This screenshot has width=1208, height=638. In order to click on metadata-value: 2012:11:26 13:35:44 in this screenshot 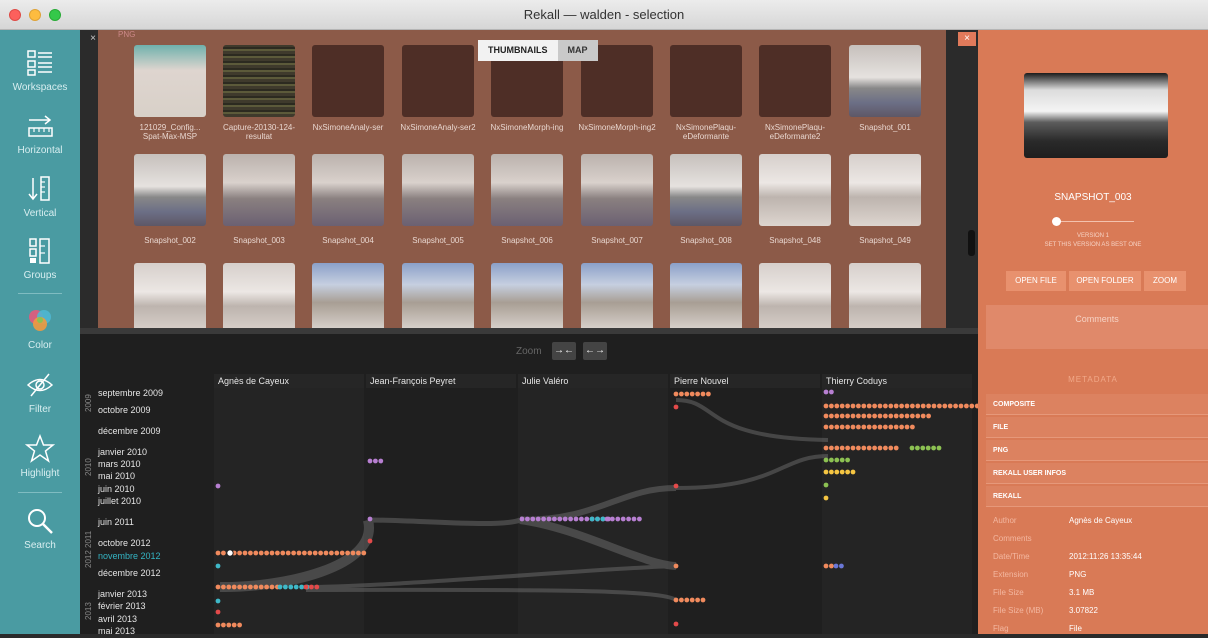, I will do `click(1105, 557)`.